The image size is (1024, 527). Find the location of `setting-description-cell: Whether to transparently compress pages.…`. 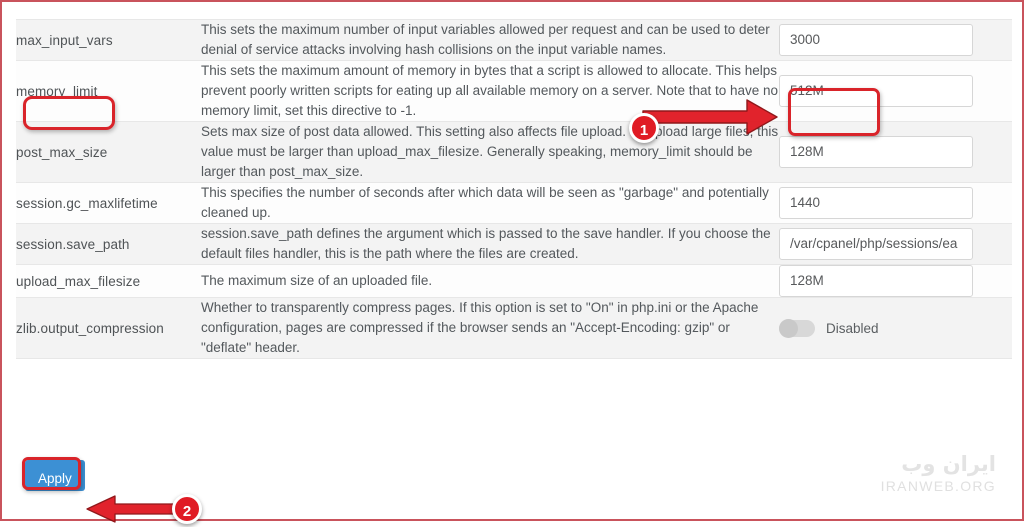

setting-description-cell: Whether to transparently compress pages.… is located at coordinates (490, 328).